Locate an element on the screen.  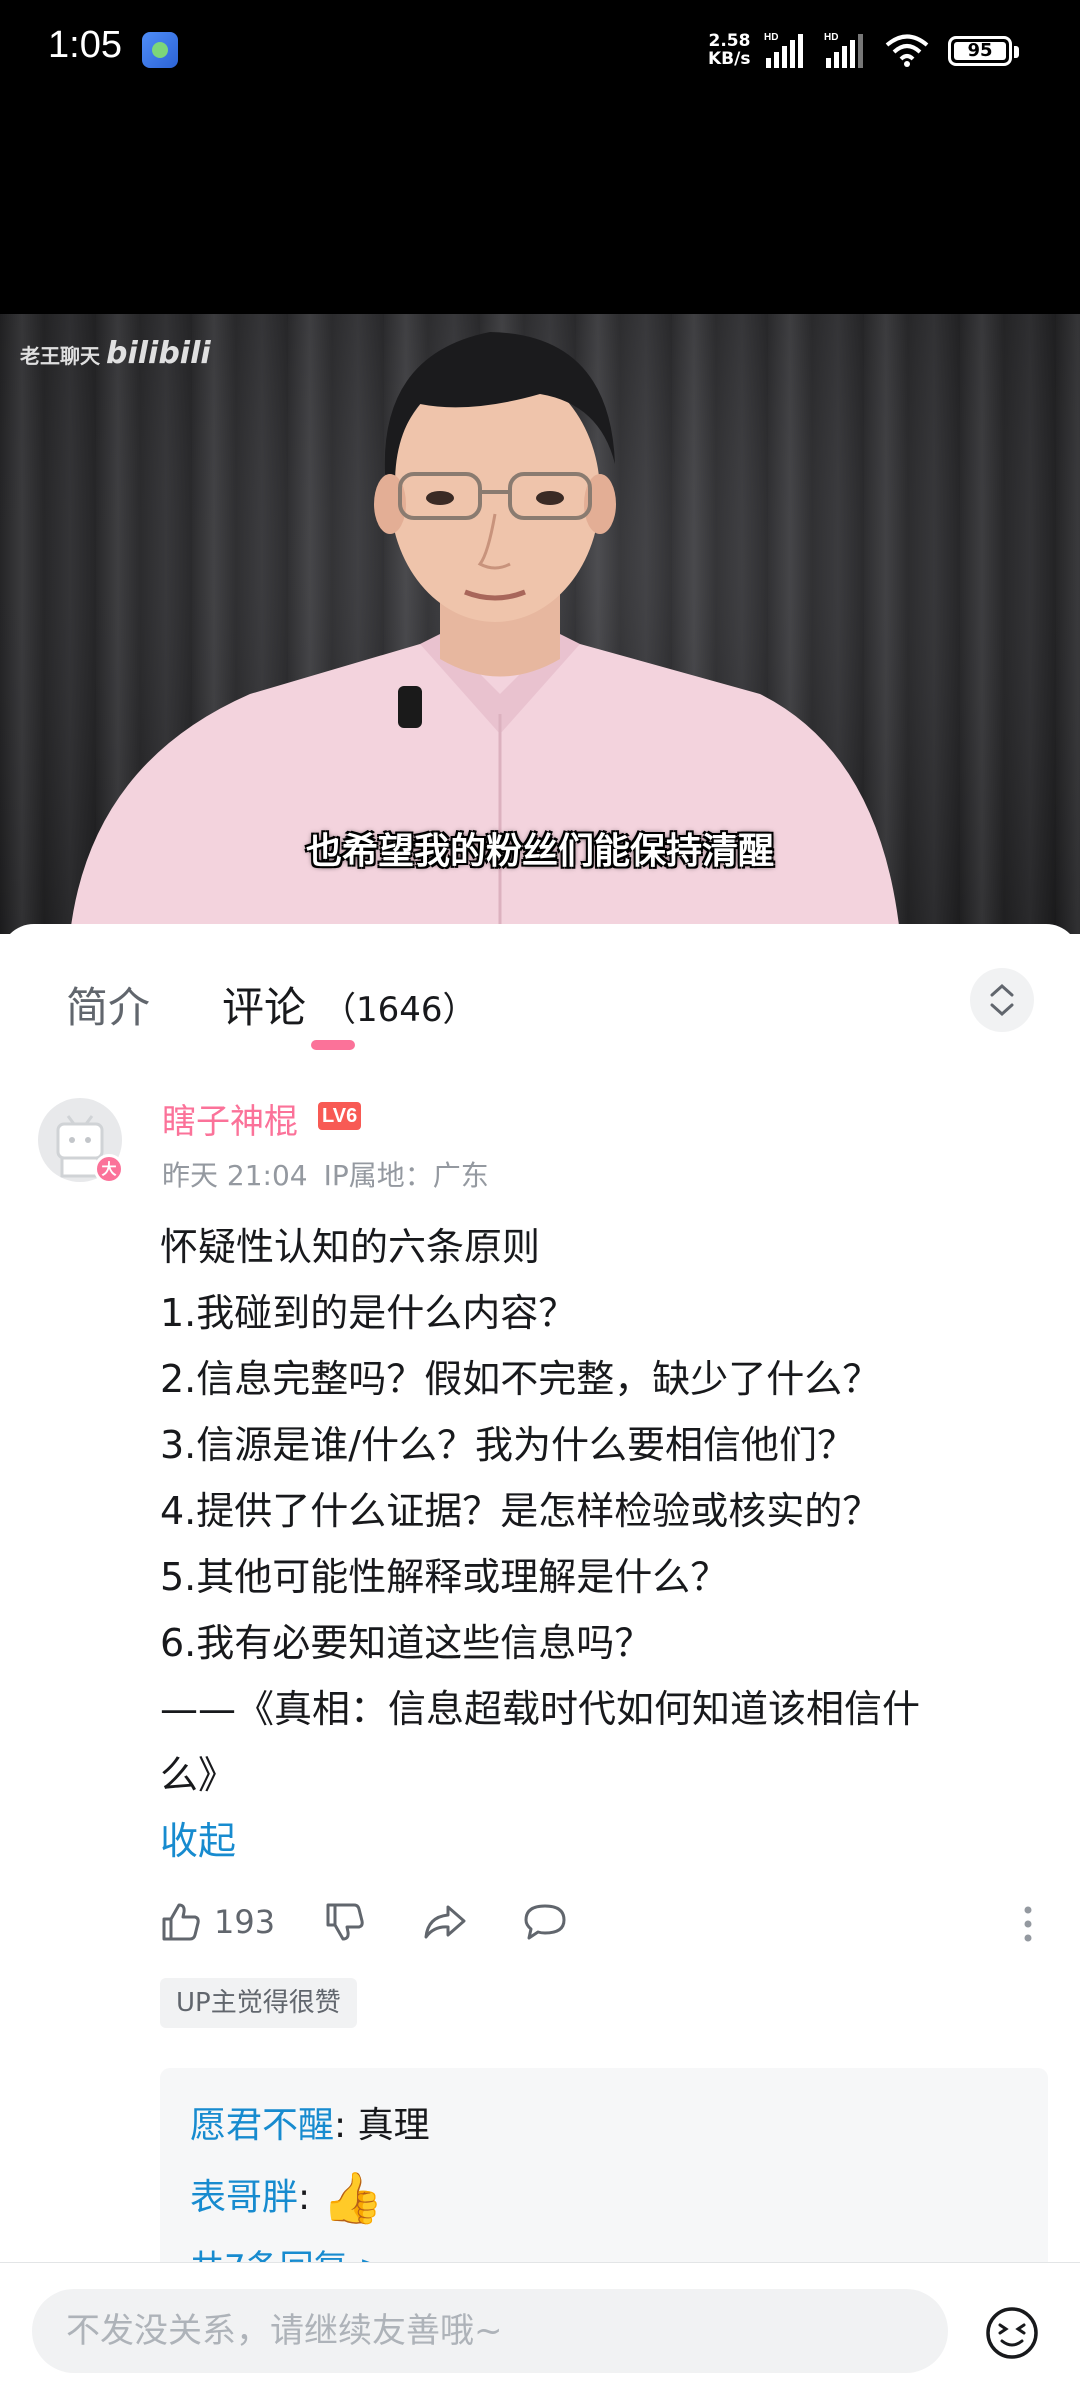
tab-comments-count: （1646） is located at coordinates (399, 1006).